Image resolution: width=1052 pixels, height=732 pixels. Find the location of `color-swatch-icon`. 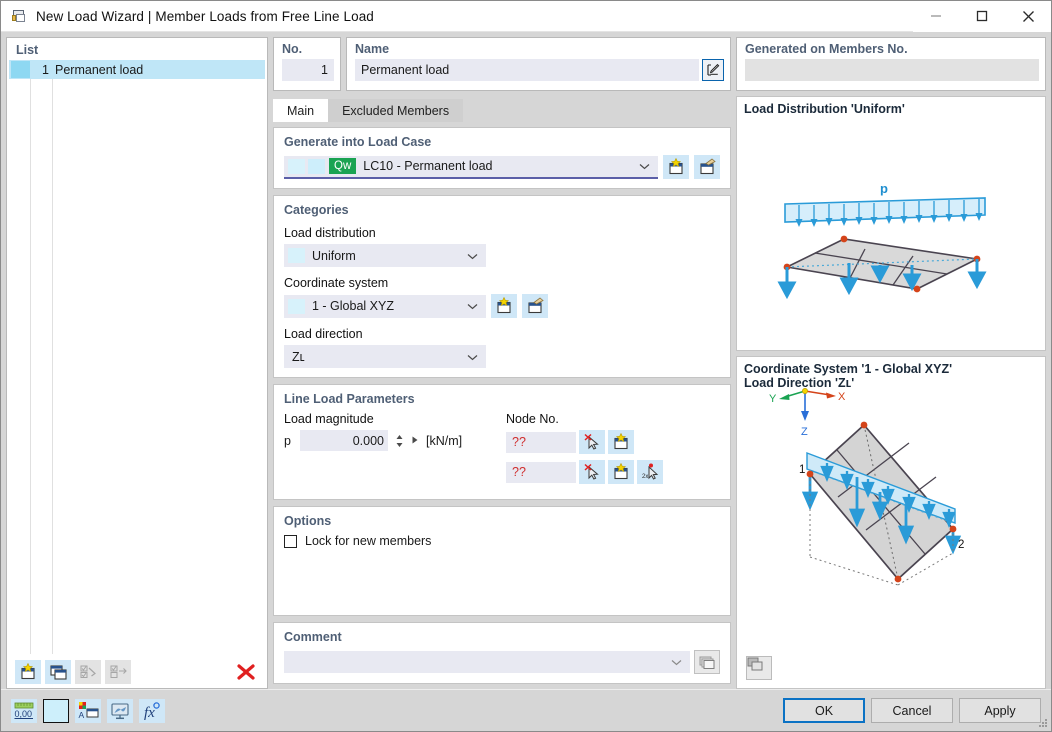

color-swatch-icon is located at coordinates (20, 69).